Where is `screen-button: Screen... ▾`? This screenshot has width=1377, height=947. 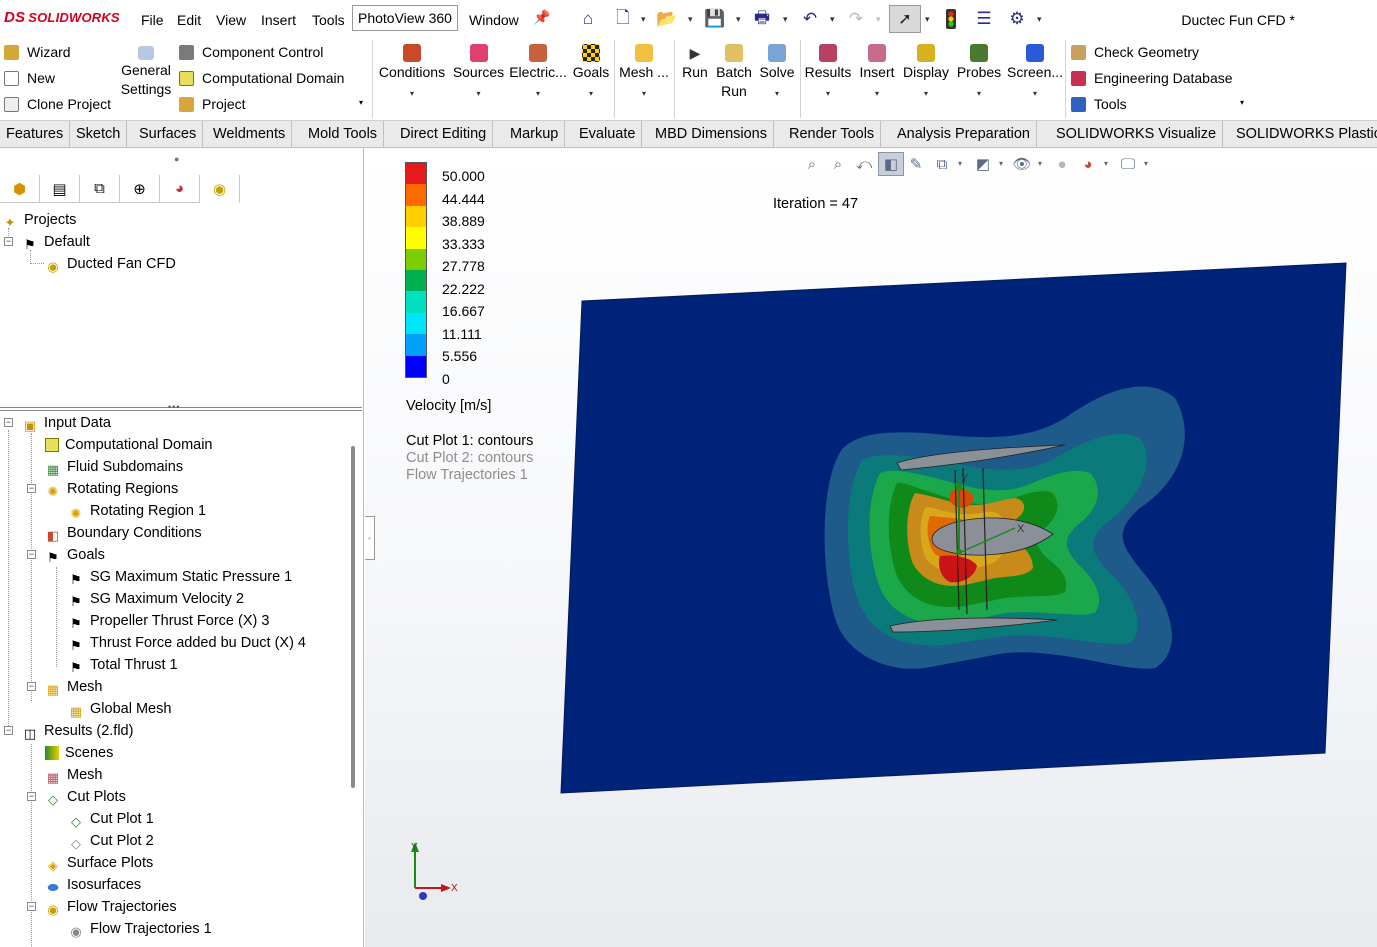 screen-button: Screen... ▾ is located at coordinates (1035, 73).